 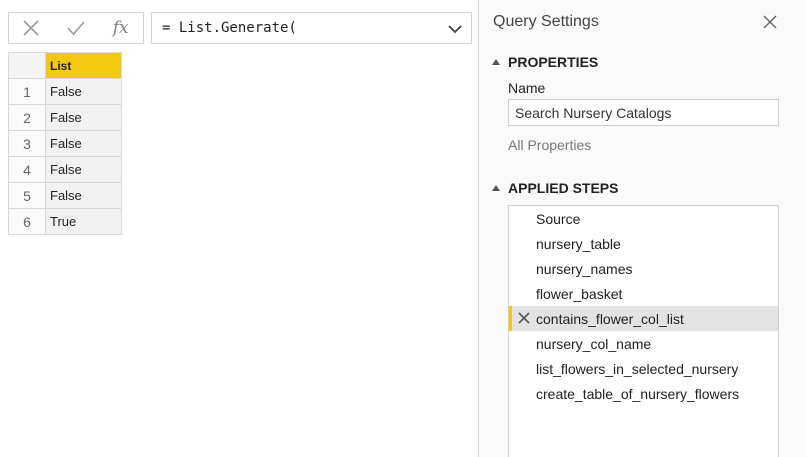 What do you see at coordinates (610, 318) in the screenshot?
I see `step-label: contains_flower_col_list` at bounding box center [610, 318].